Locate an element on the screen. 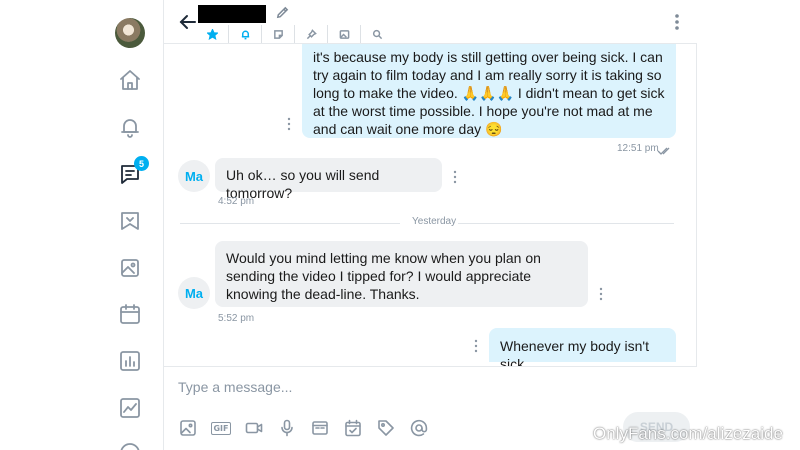 The width and height of the screenshot is (800, 450). schedule-icon is located at coordinates (353, 428).